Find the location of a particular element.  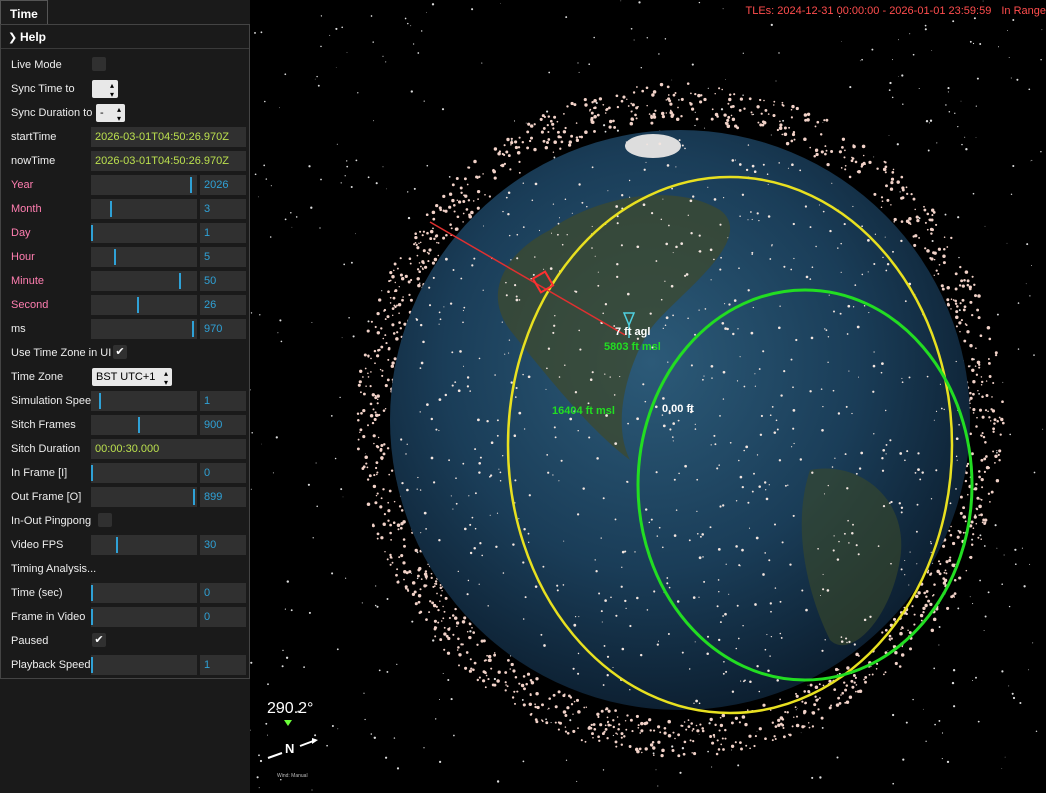

out-frame-input: 899 is located at coordinates (223, 497).